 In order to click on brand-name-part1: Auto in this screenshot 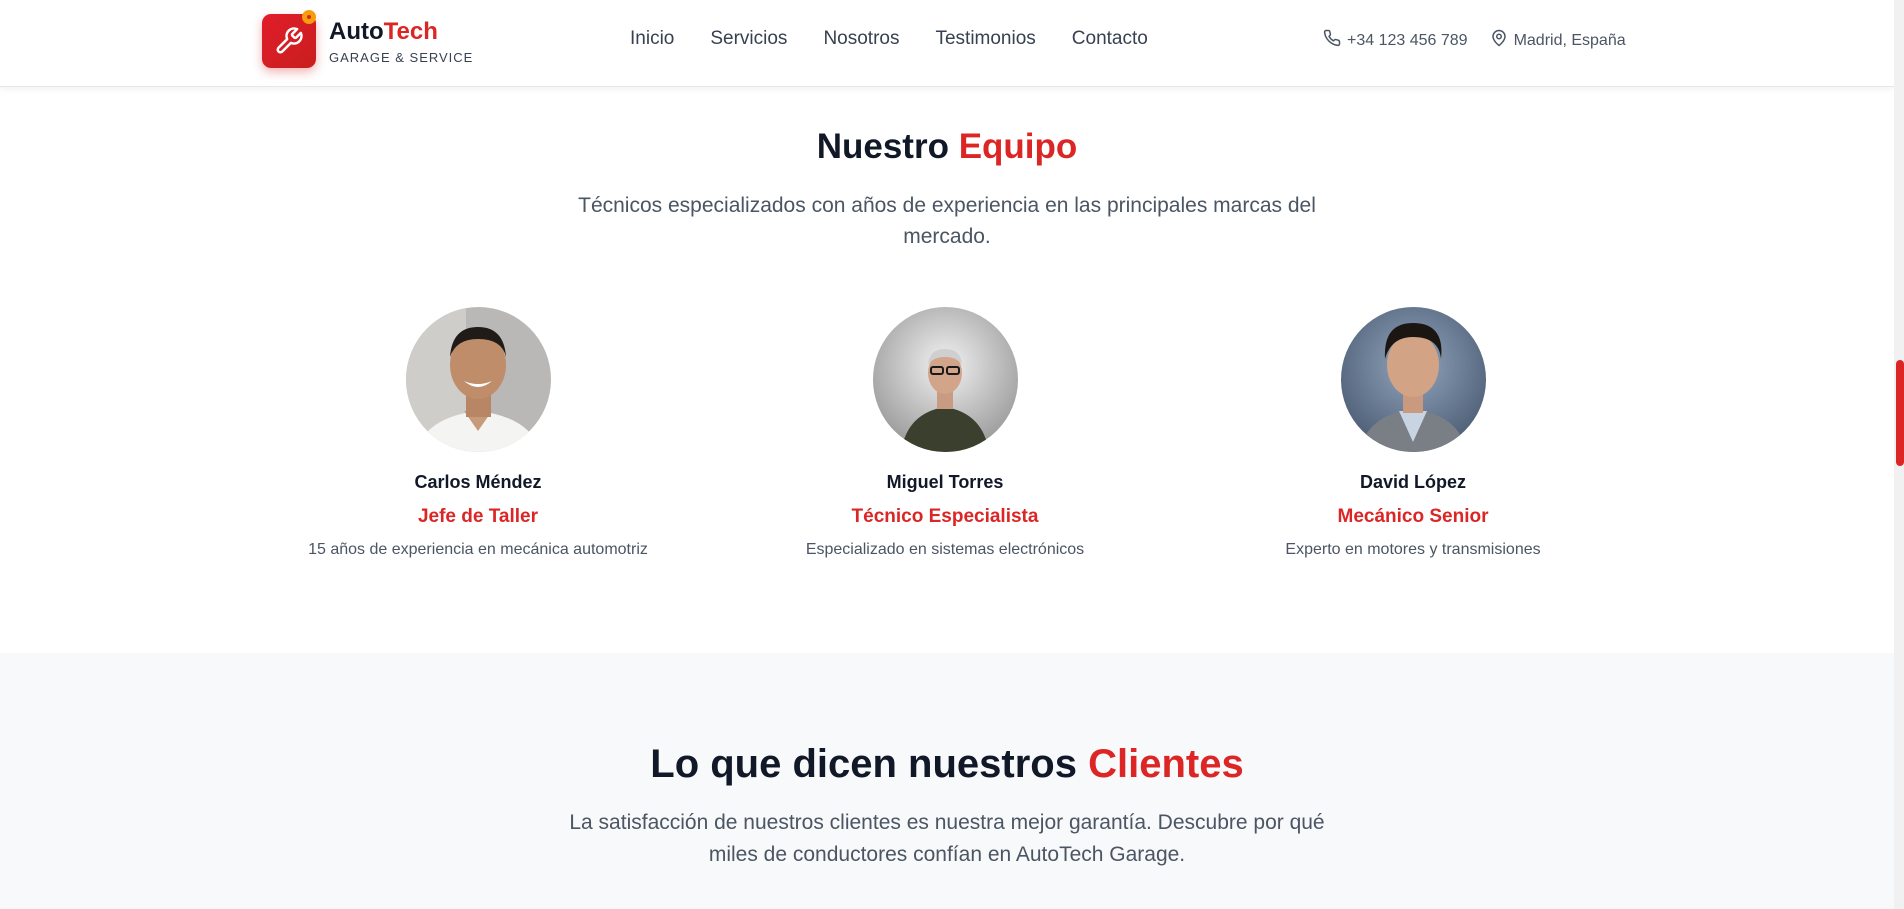, I will do `click(356, 31)`.